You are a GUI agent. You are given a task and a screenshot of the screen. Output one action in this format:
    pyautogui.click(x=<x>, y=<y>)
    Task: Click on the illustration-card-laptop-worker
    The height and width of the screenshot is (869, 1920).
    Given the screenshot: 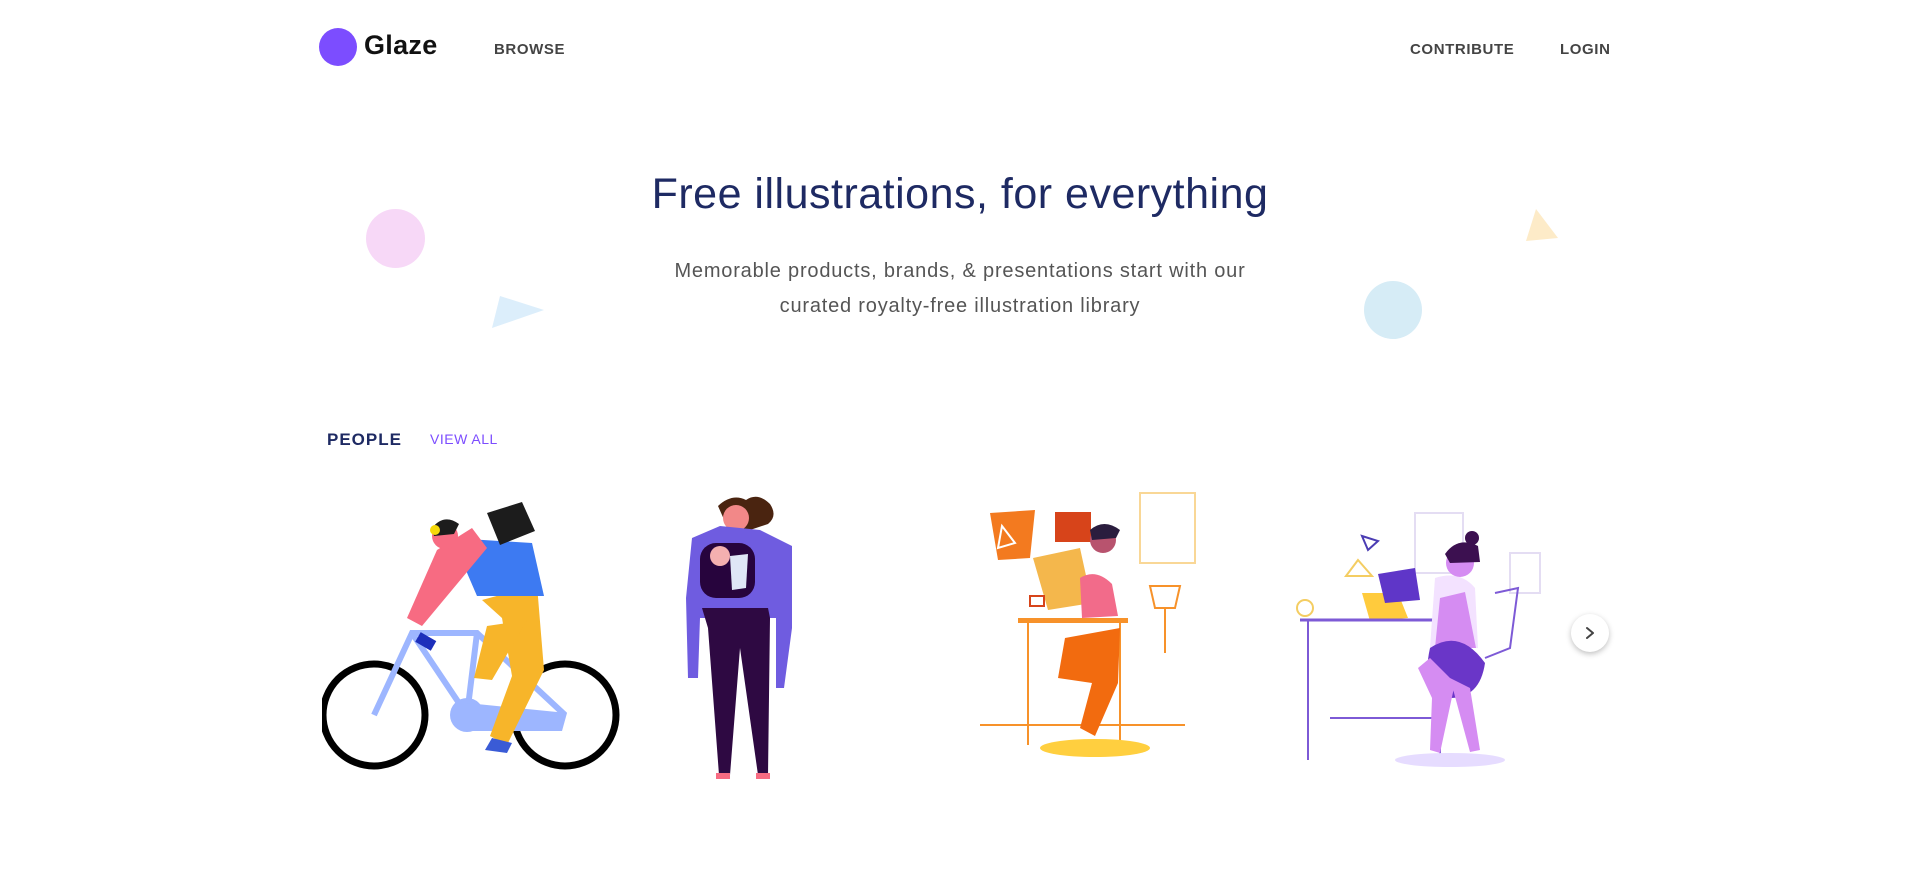 What is the action you would take?
    pyautogui.click(x=1430, y=643)
    